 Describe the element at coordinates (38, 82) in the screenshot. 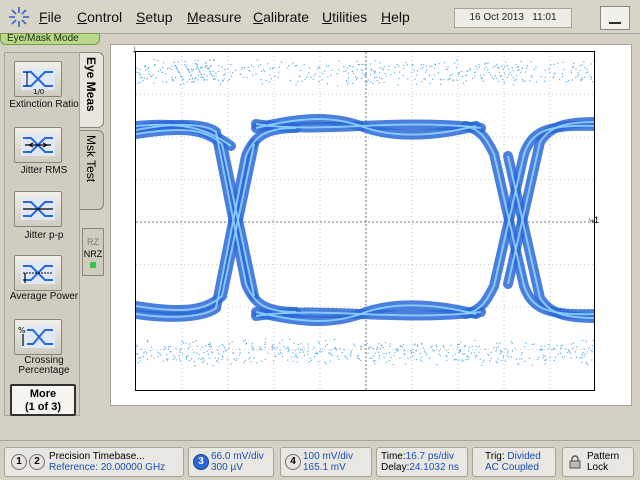

I see `extinction-ratio-icon: 1/0` at that location.